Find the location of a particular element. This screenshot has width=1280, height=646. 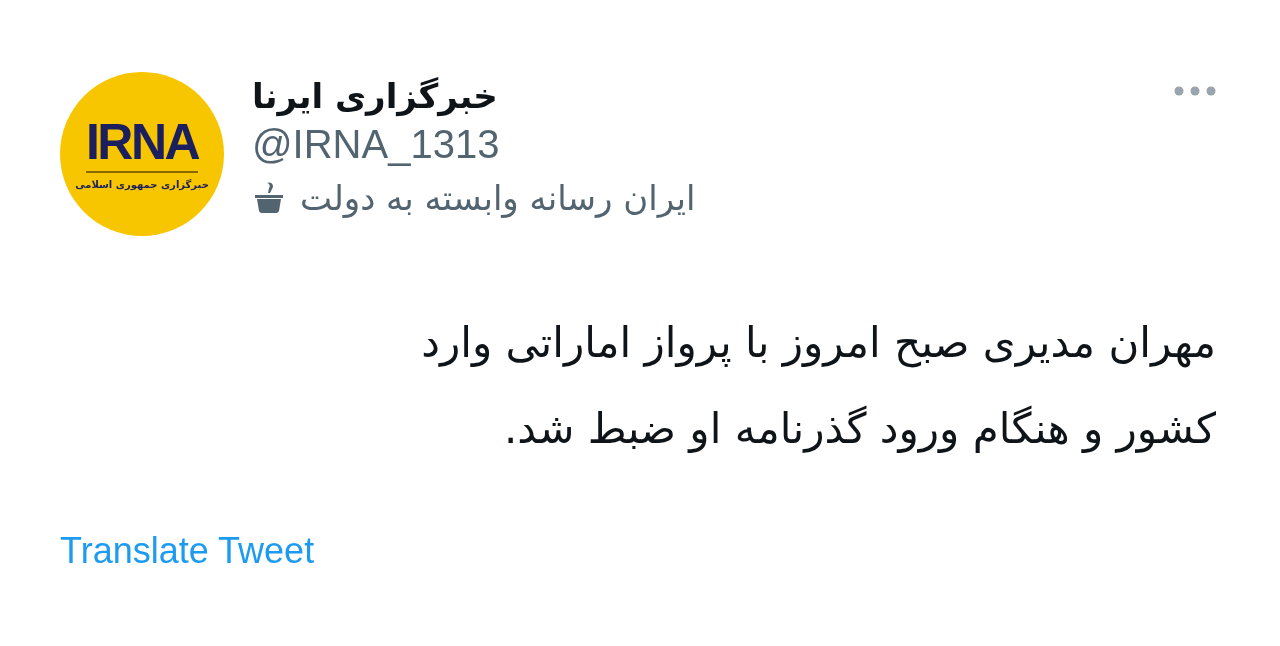

account-handle: @IRNA_1313 is located at coordinates (376, 144).